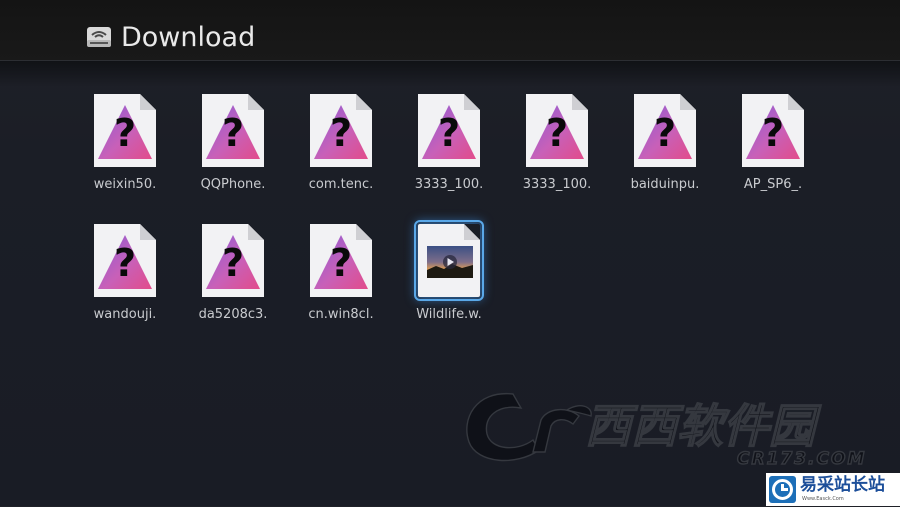  I want to click on file-item: ? QQPhone., so click(233, 150).